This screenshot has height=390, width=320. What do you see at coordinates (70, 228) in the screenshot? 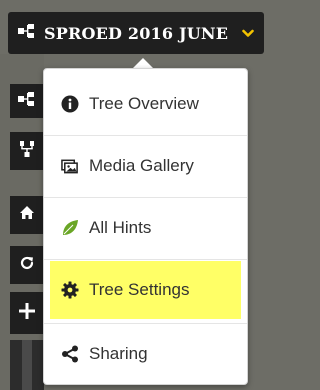
I see `leaf-icon` at bounding box center [70, 228].